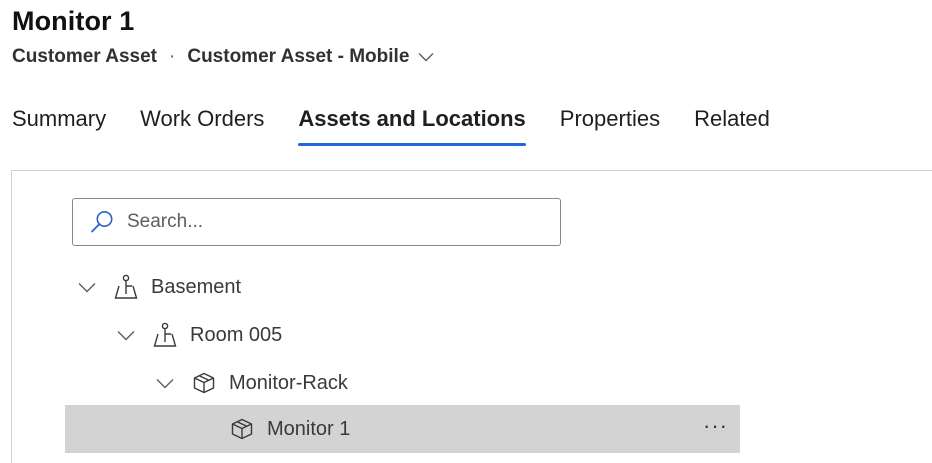 This screenshot has height=463, width=932. Describe the element at coordinates (327, 222) in the screenshot. I see `search-input` at that location.